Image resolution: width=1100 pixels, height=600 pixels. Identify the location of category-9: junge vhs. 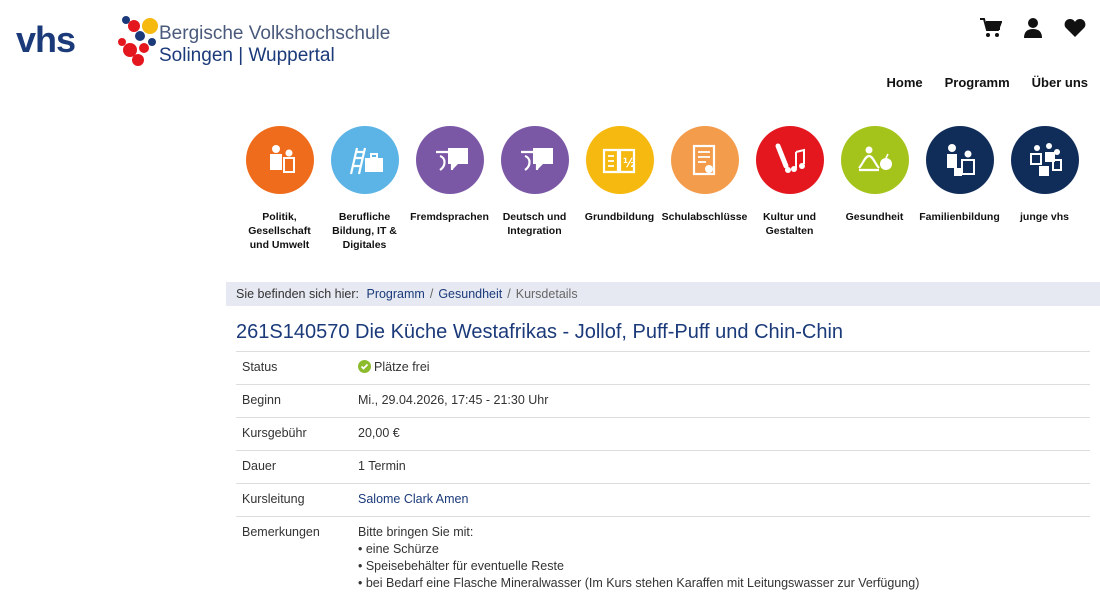
(1044, 189).